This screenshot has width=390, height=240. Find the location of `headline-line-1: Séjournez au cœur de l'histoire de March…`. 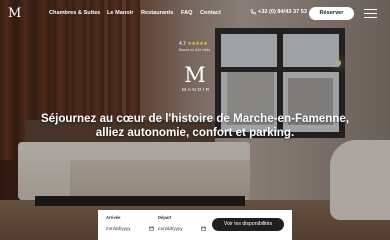

headline-line-1: Séjournez au cœur de l'histoire de March… is located at coordinates (195, 118).